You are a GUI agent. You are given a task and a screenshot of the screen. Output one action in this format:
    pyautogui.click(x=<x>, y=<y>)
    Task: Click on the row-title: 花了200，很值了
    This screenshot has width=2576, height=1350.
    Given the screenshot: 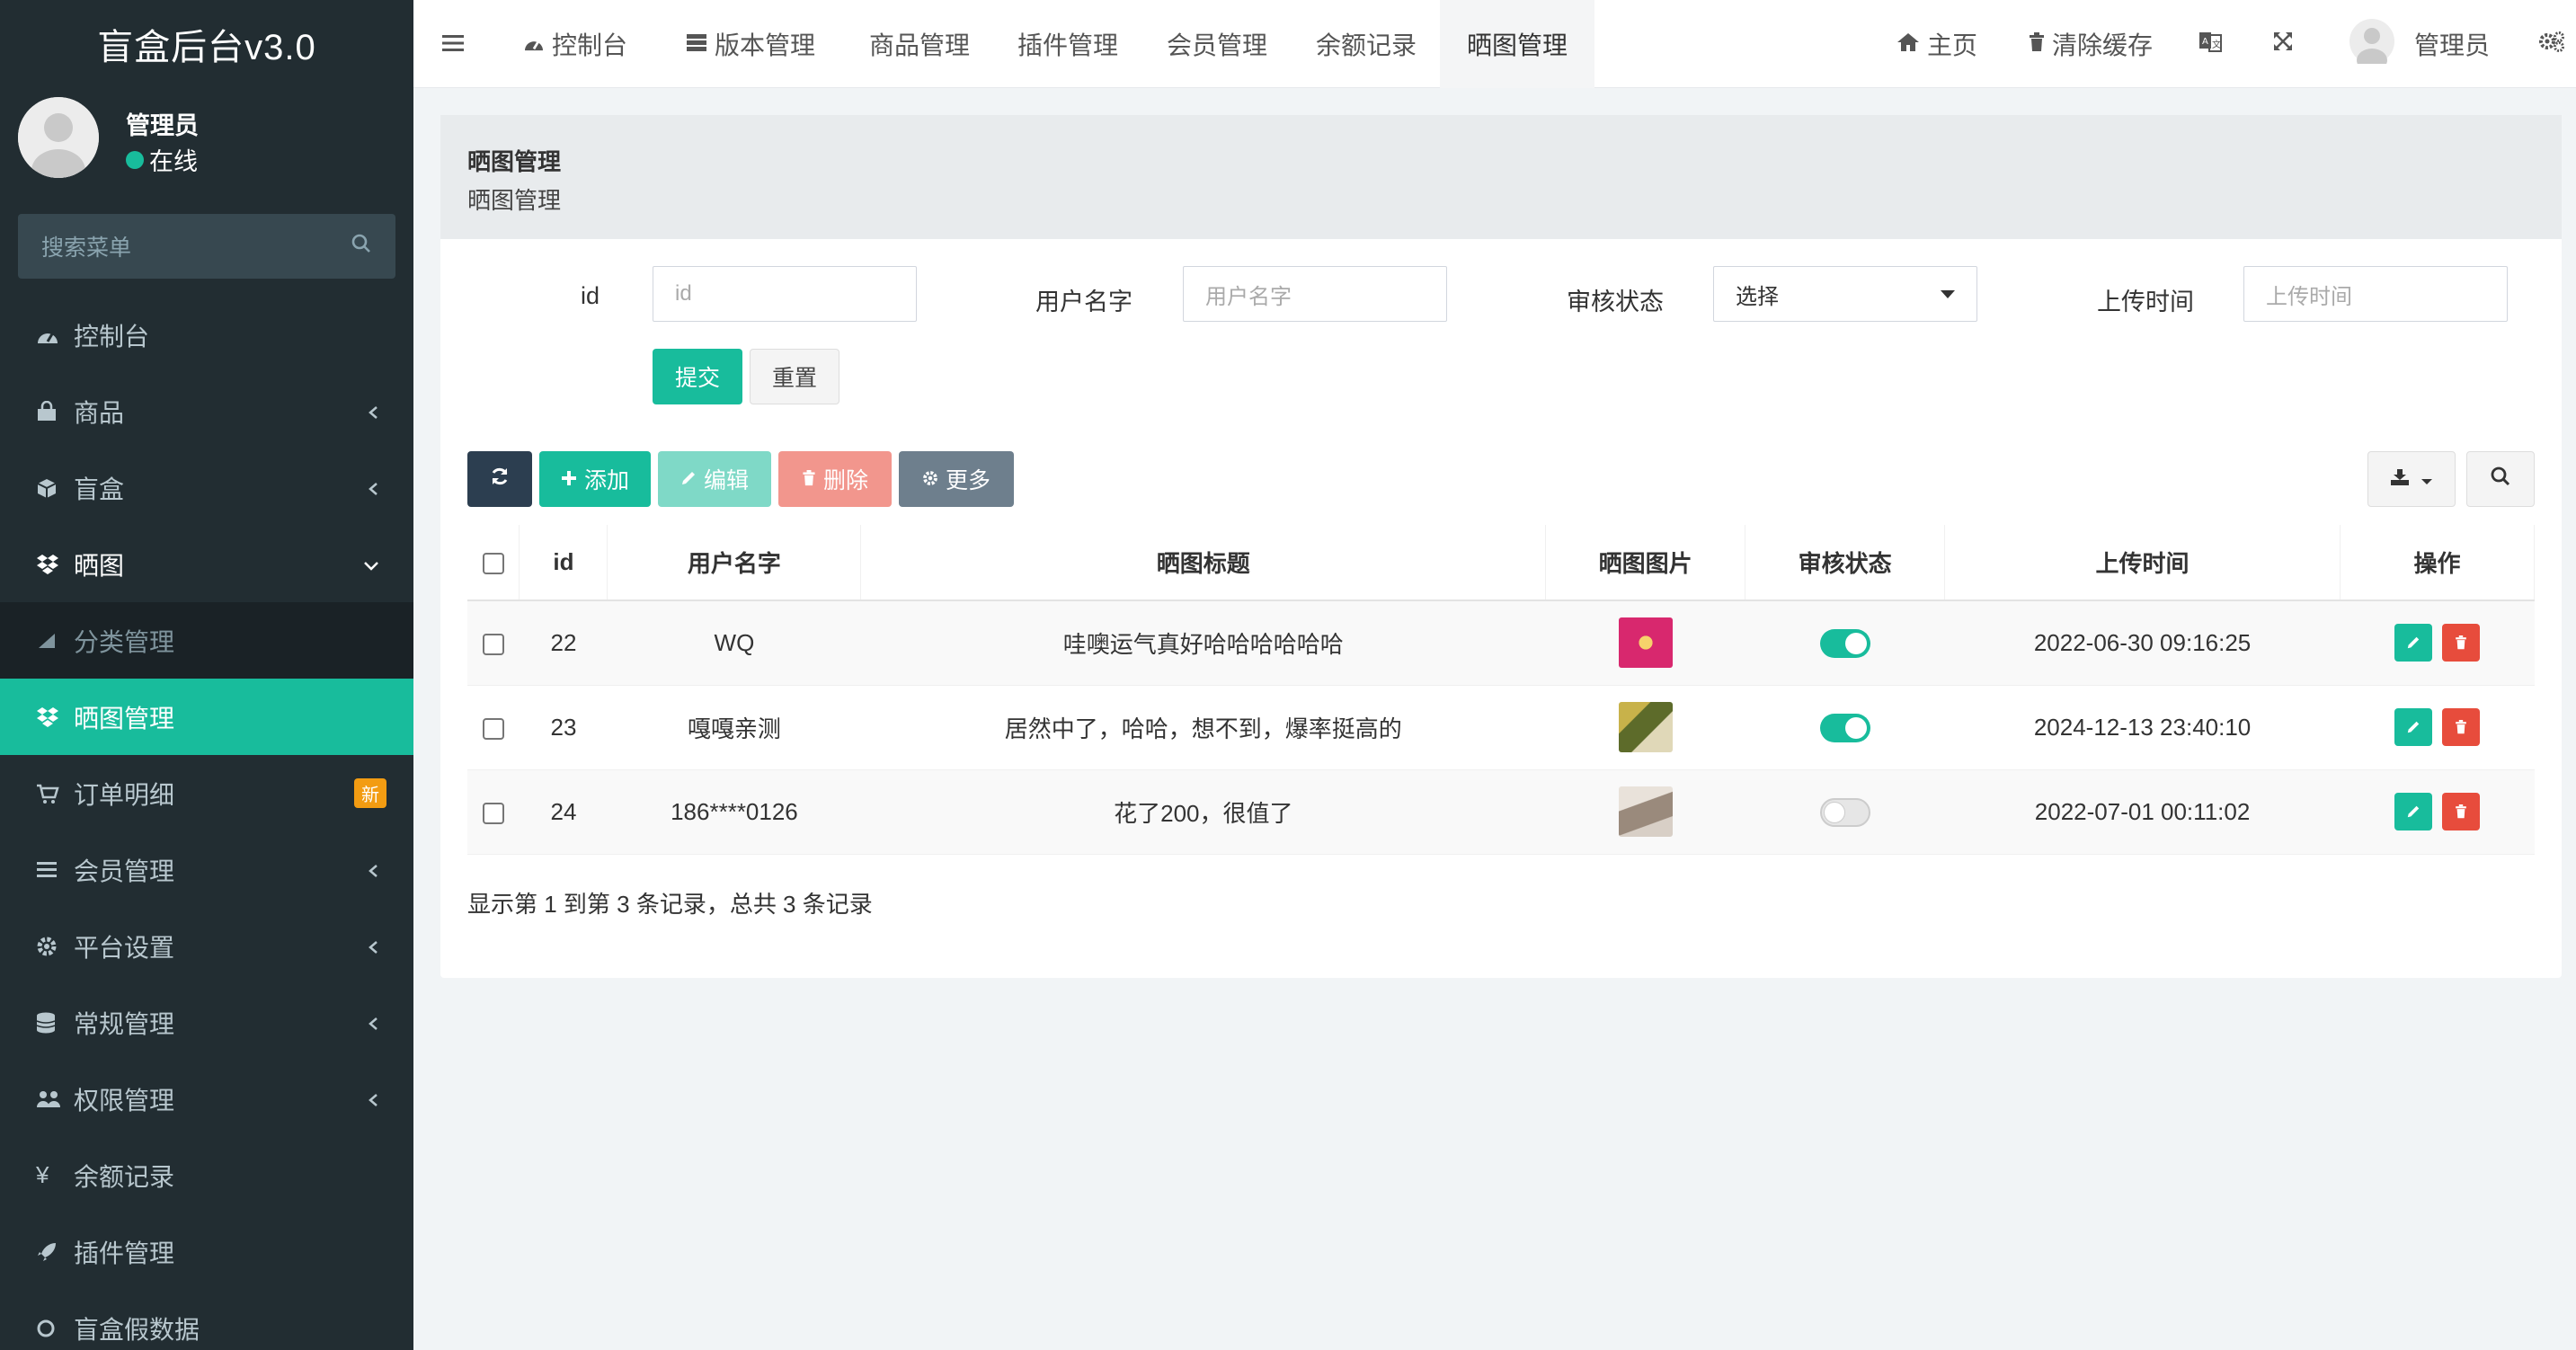 What is the action you would take?
    pyautogui.click(x=1203, y=812)
    